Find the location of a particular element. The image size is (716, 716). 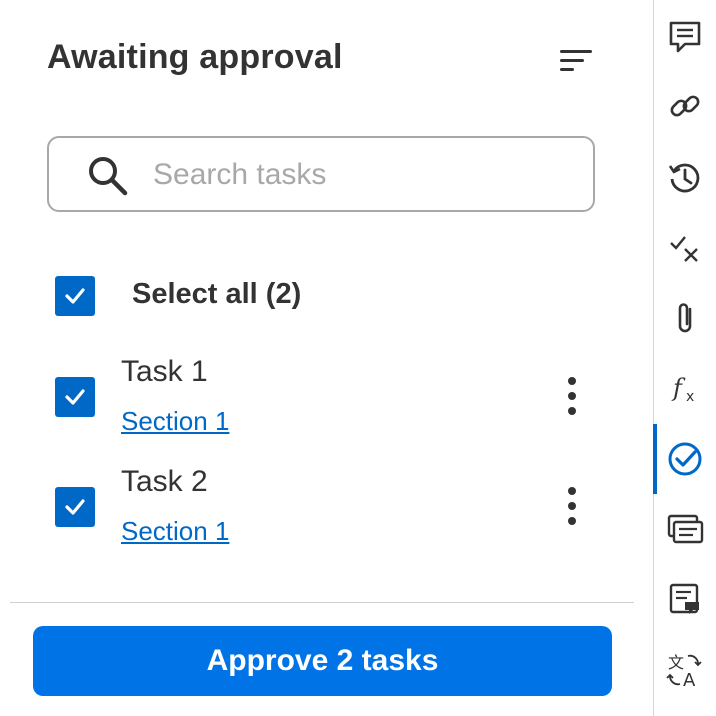

rail-translate: 文 A is located at coordinates (685, 670).